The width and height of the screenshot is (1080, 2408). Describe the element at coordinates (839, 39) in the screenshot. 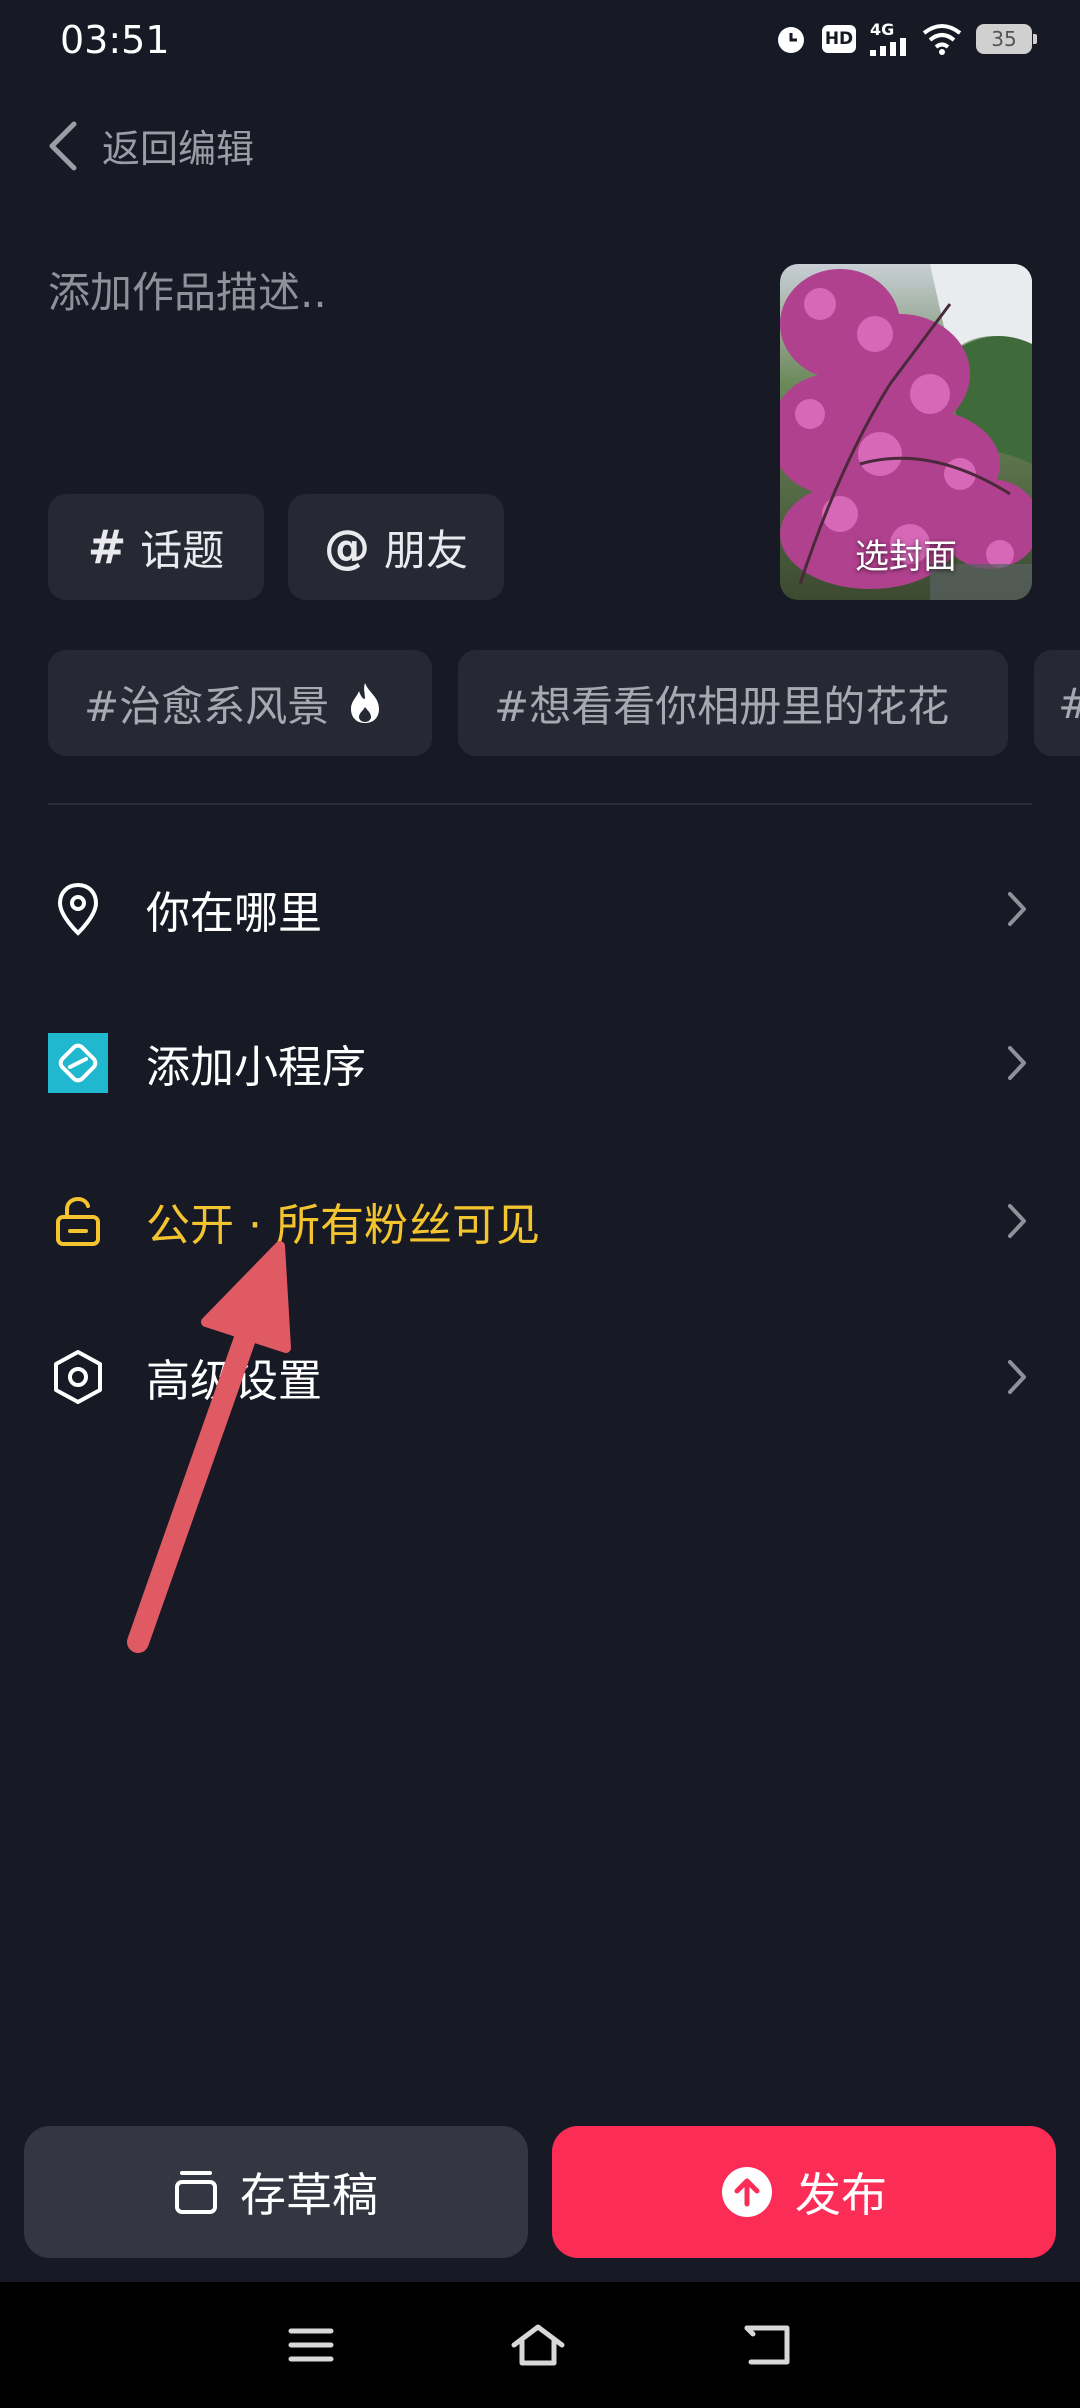

I see `hd-badge: HD` at that location.